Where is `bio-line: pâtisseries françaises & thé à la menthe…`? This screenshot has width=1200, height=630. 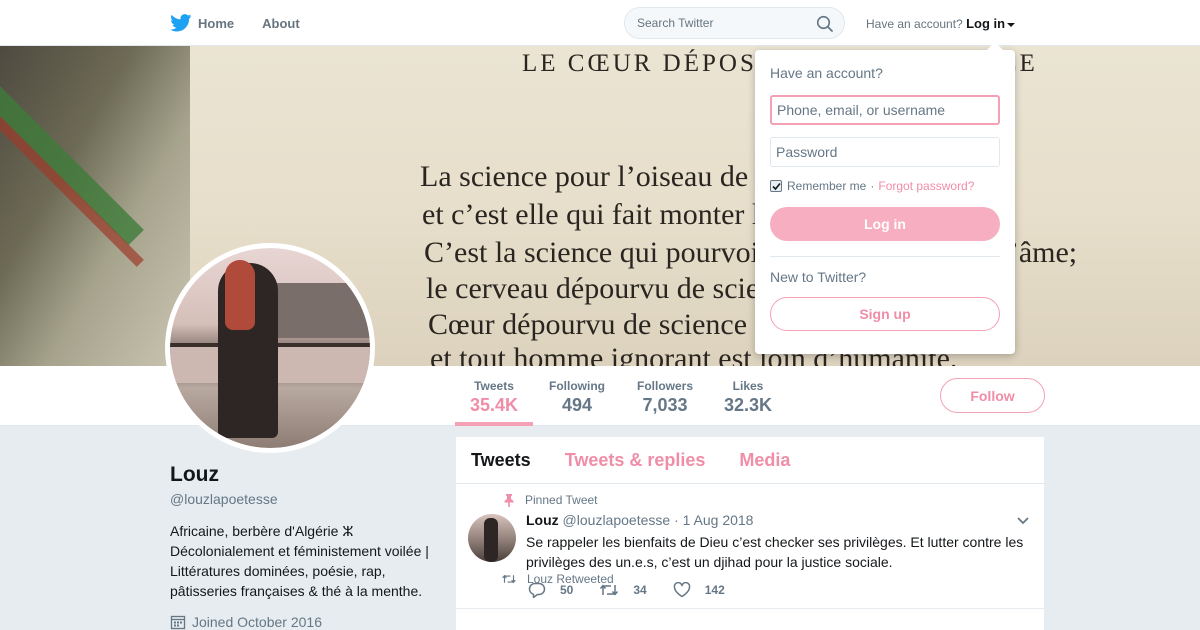 bio-line: pâtisseries françaises & thé à la menthe… is located at coordinates (296, 591).